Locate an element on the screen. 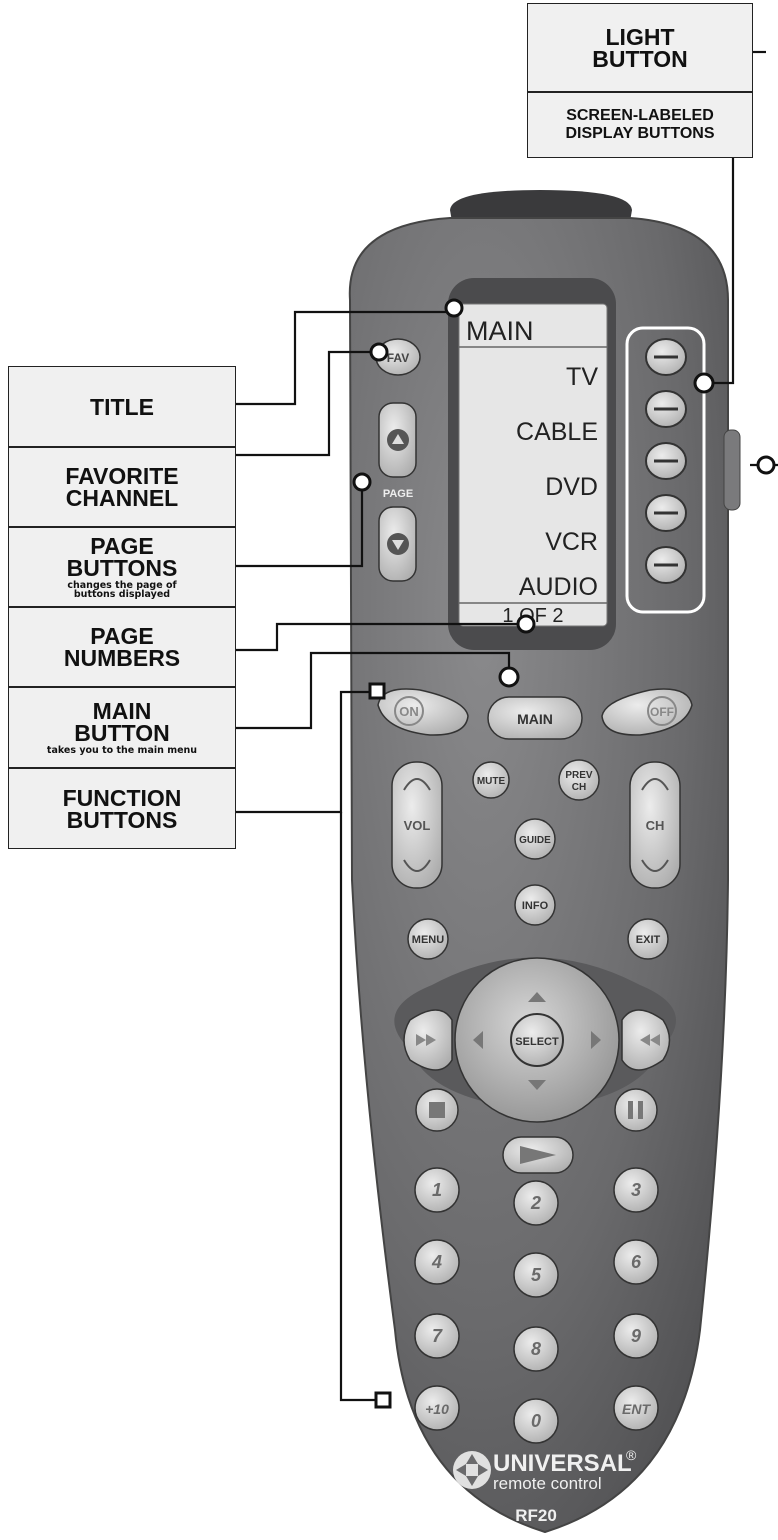 The height and width of the screenshot is (1540, 778). lcd-title: MAIN is located at coordinates (500, 331).